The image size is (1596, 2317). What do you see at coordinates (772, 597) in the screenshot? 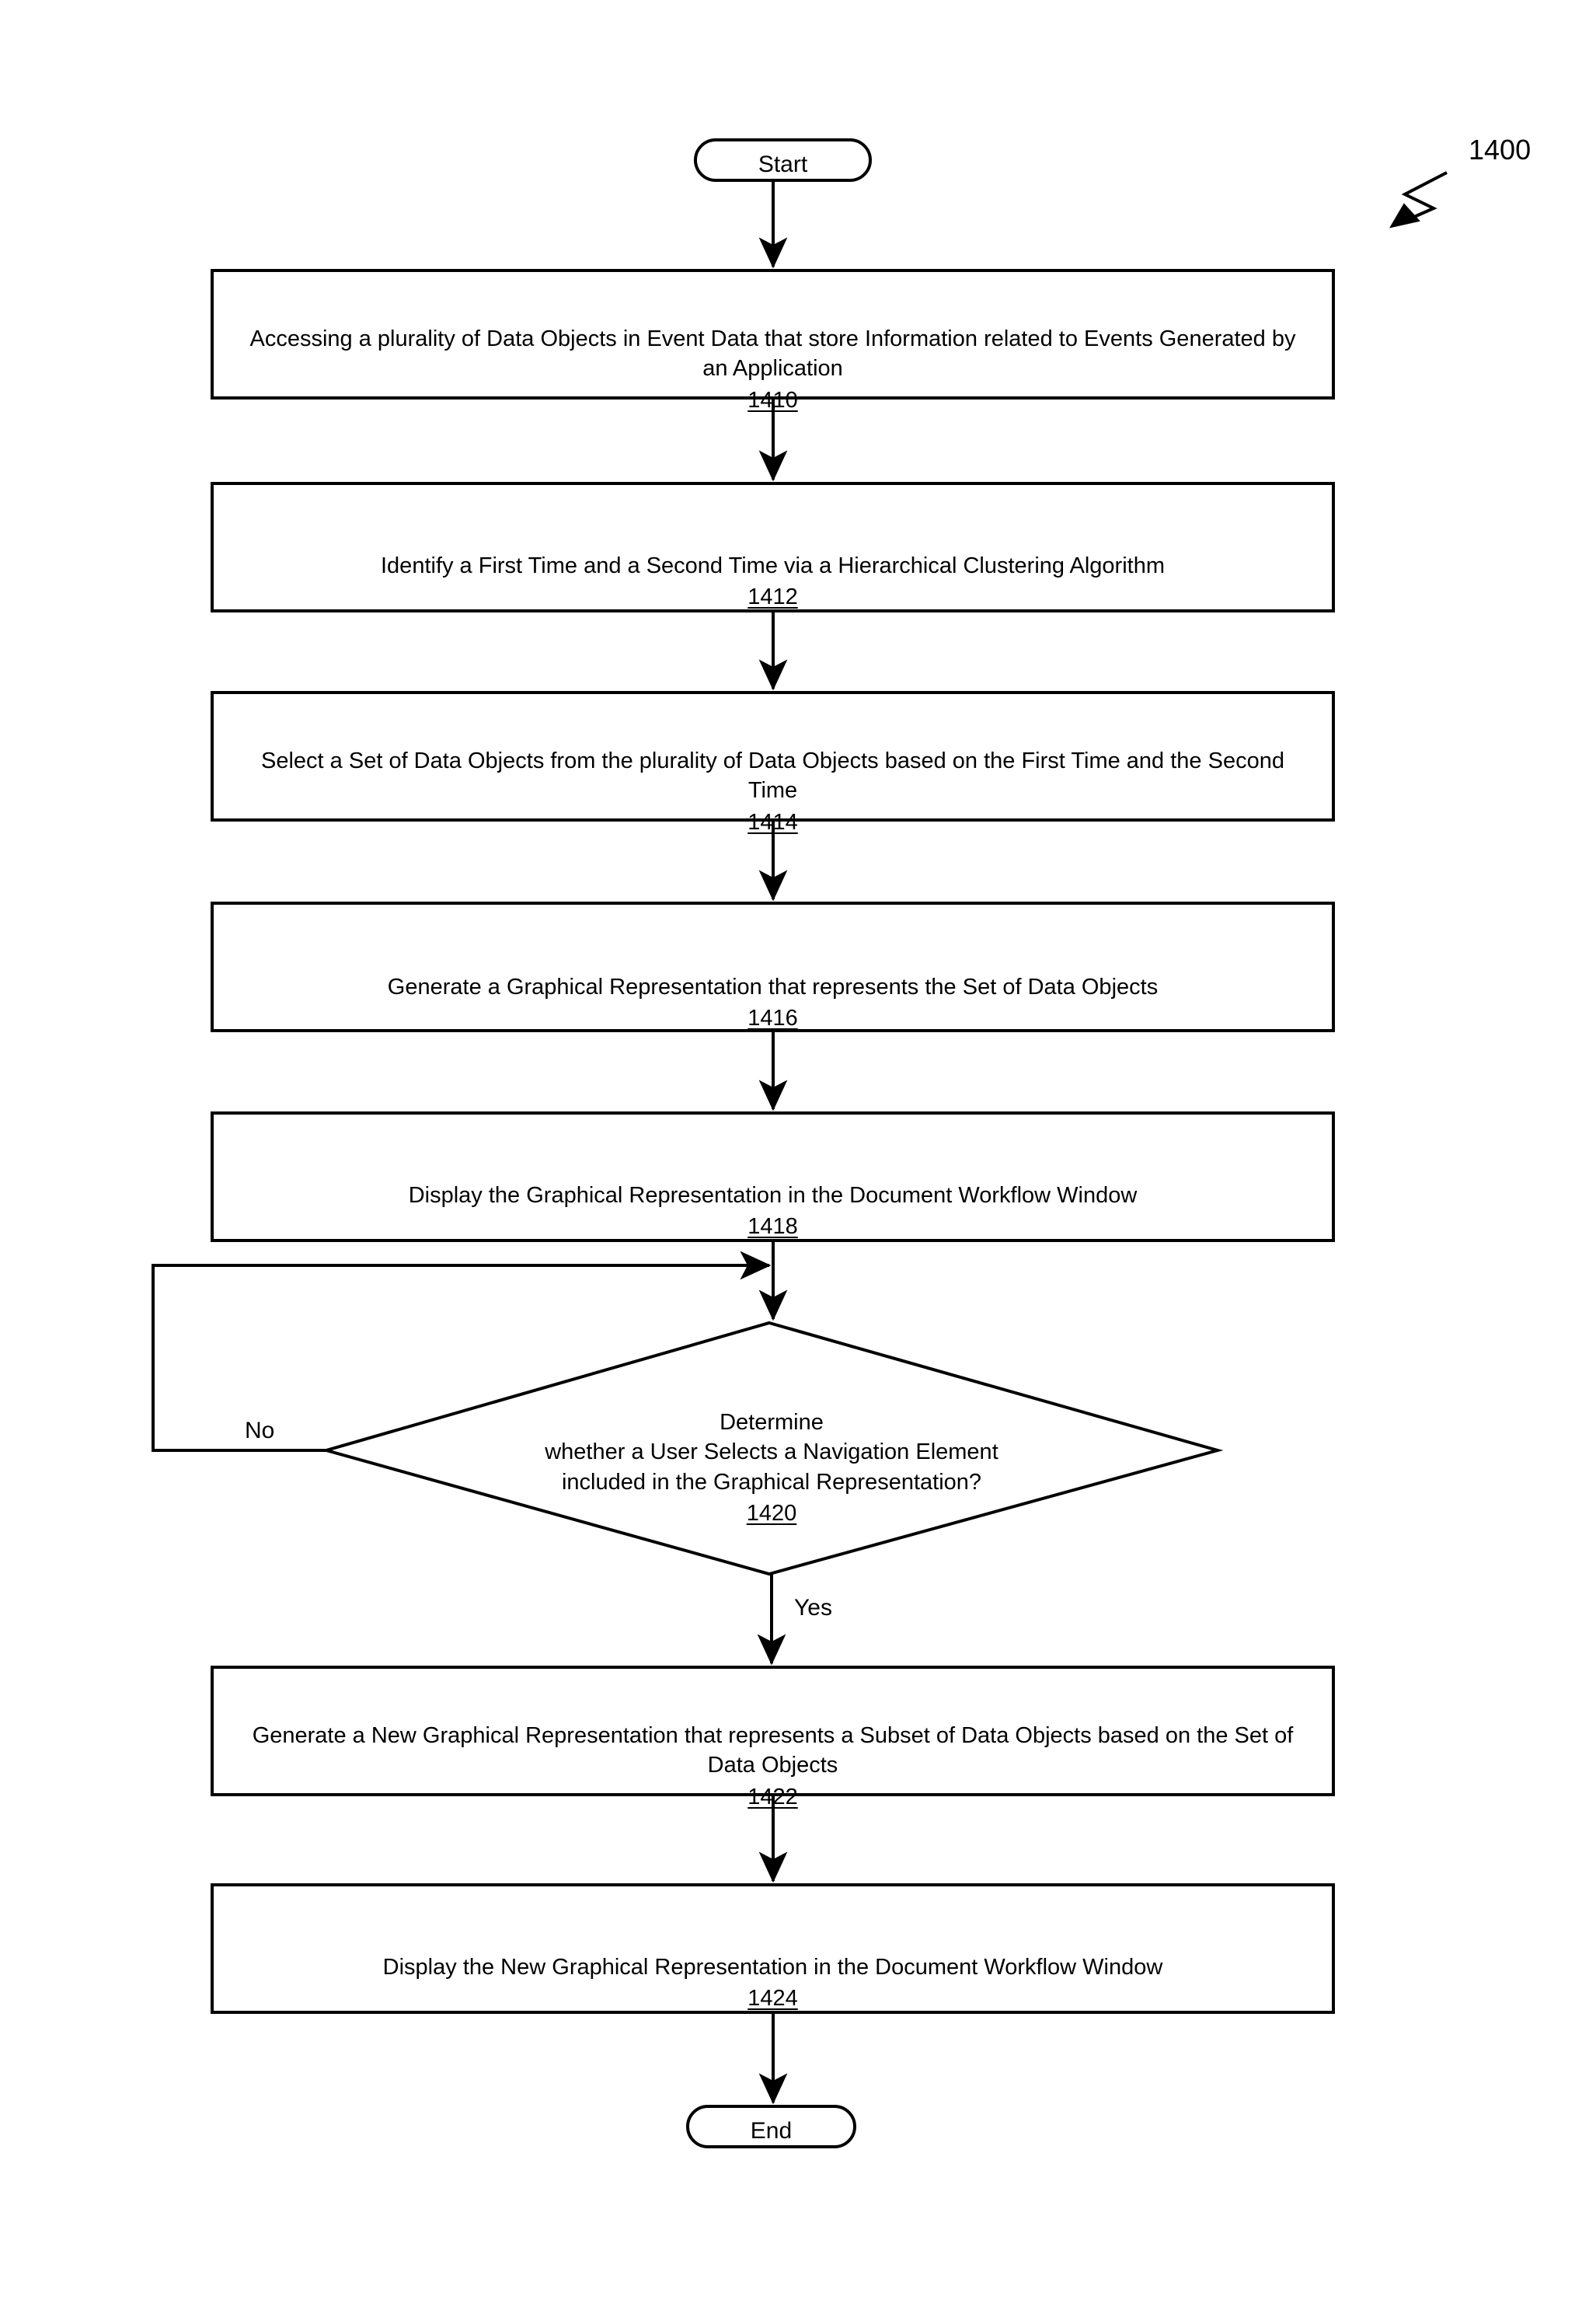
I see `process-box-1412-step-id: 1412` at bounding box center [772, 597].